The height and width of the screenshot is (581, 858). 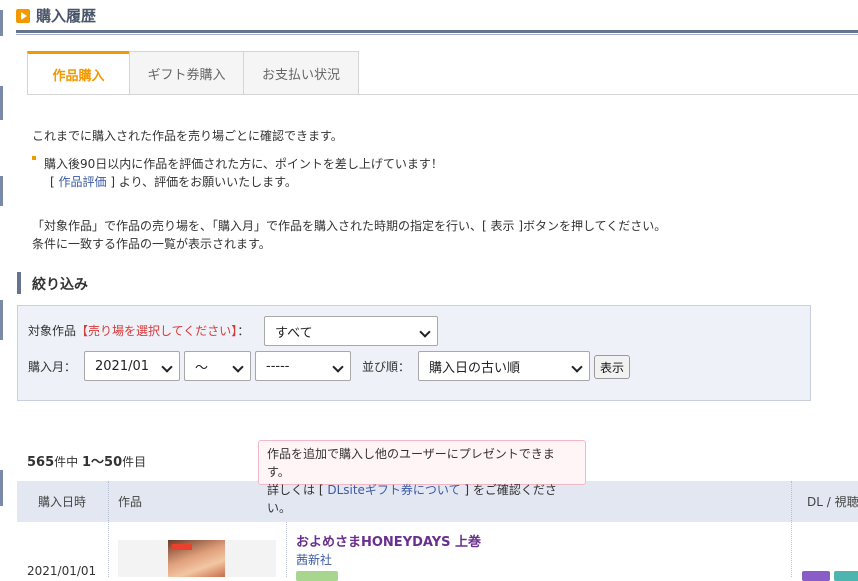 What do you see at coordinates (41, 462) in the screenshot?
I see `total-count: 565` at bounding box center [41, 462].